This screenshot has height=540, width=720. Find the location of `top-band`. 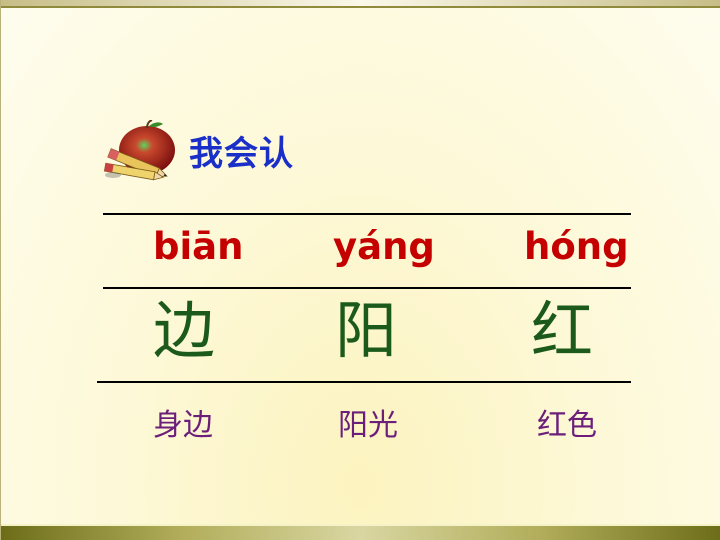

top-band is located at coordinates (360, 4).